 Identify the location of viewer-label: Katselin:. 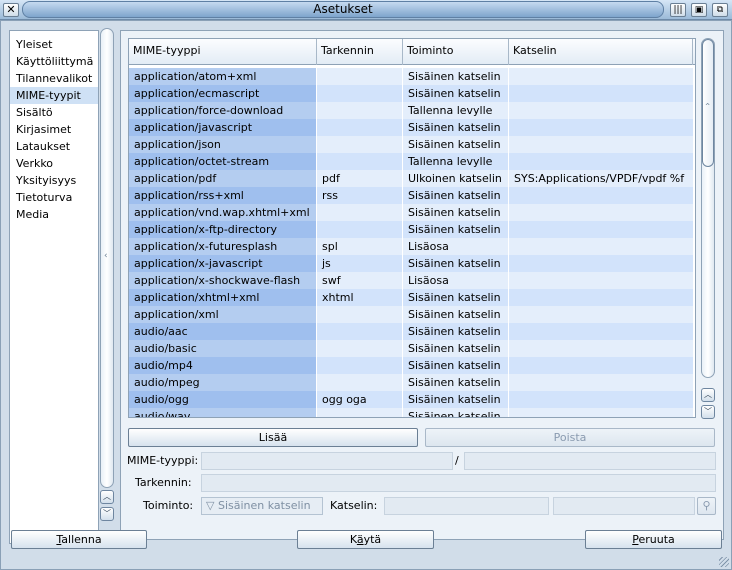
(354, 505).